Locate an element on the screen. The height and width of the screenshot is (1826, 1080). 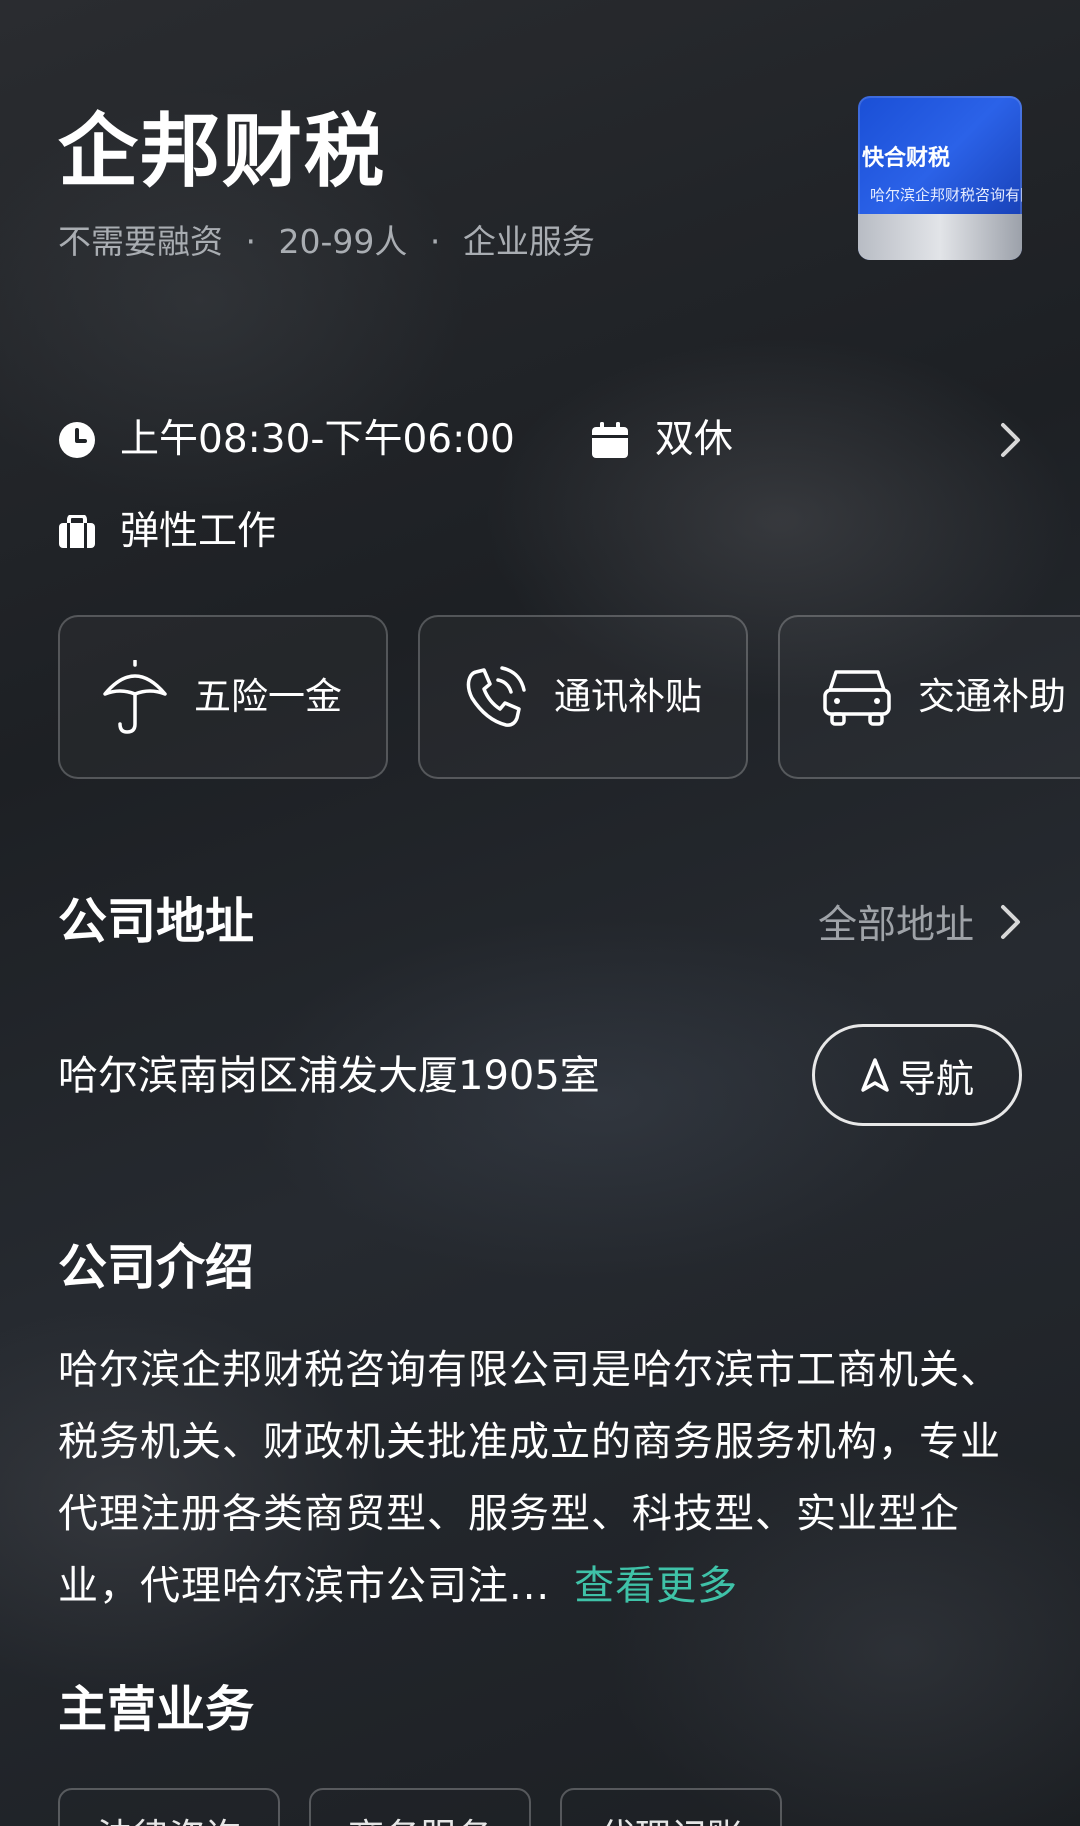
work-hours: 上午08:30-下午06:00 is located at coordinates (317, 439).